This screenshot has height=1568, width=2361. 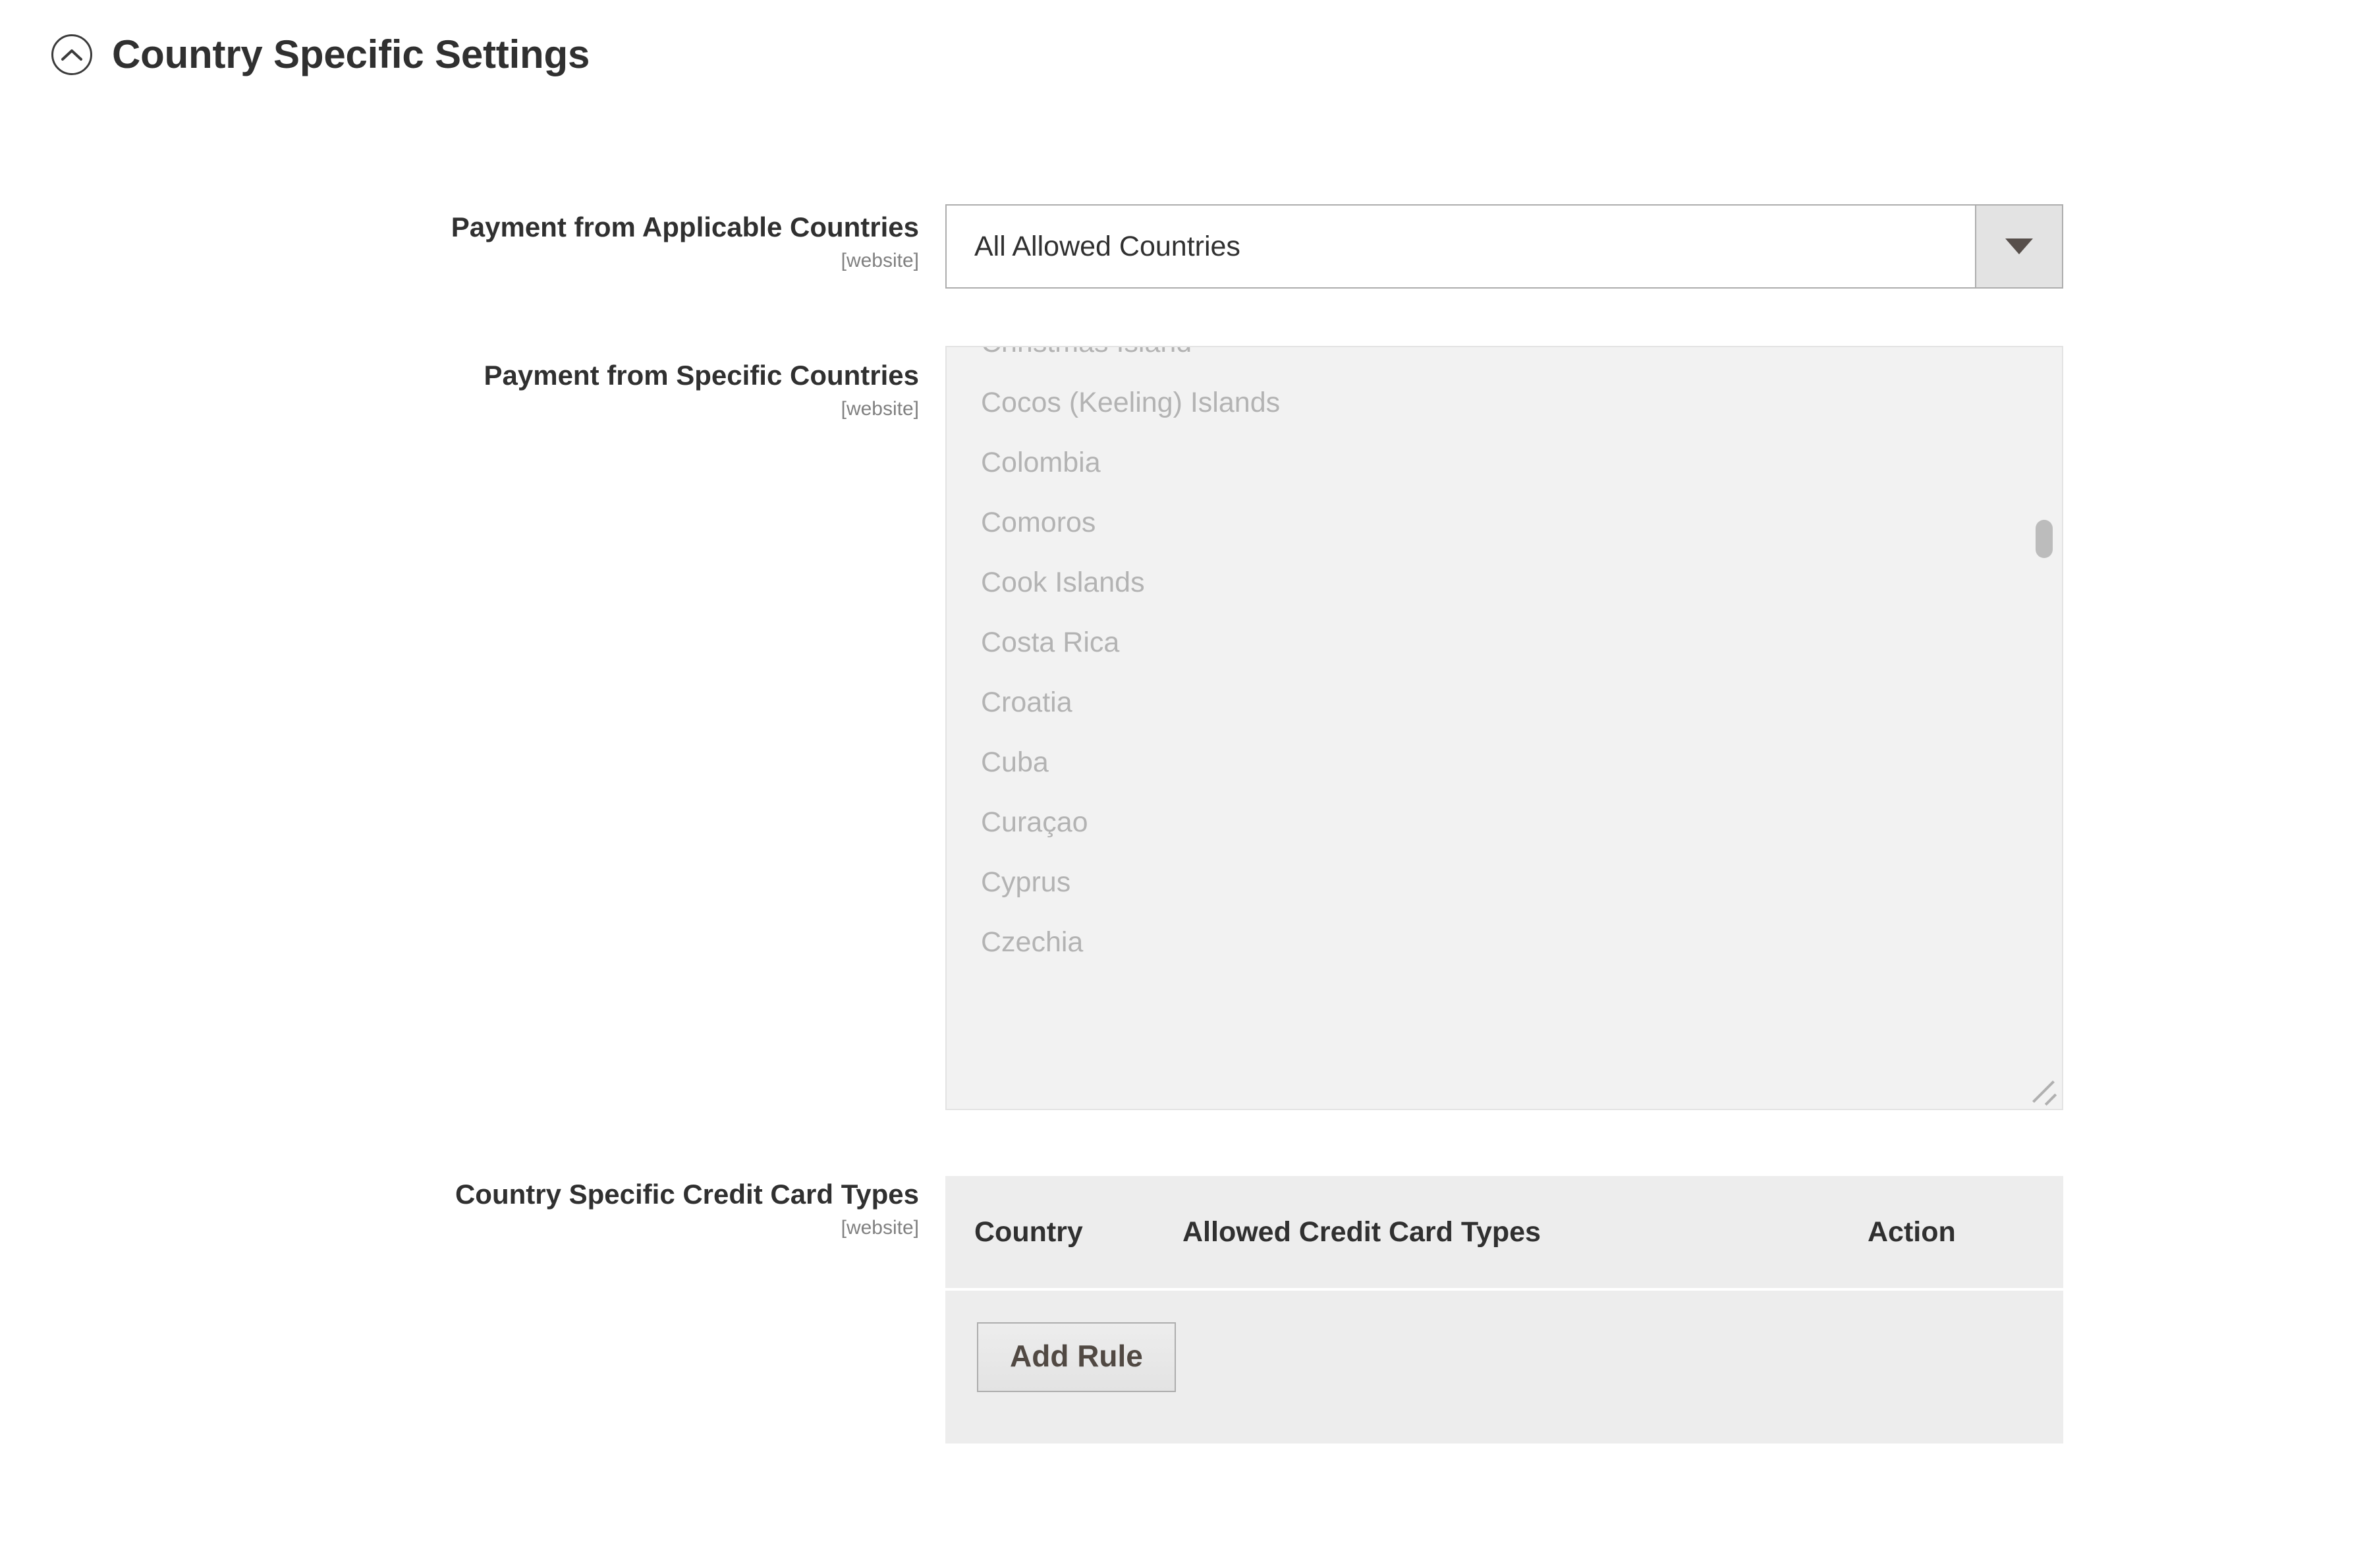 I want to click on page-title: Country Specific Settings, so click(x=351, y=54).